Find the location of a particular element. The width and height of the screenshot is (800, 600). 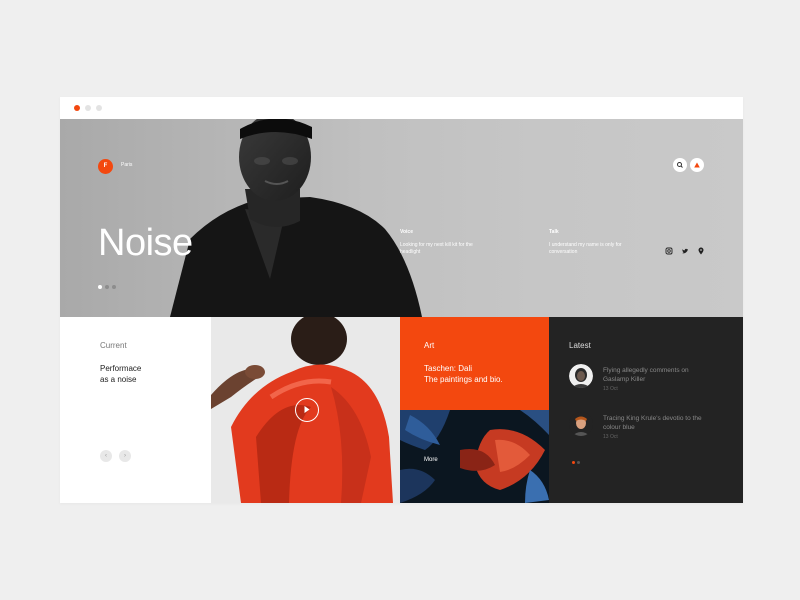

latest-pager-dot is located at coordinates (578, 462).